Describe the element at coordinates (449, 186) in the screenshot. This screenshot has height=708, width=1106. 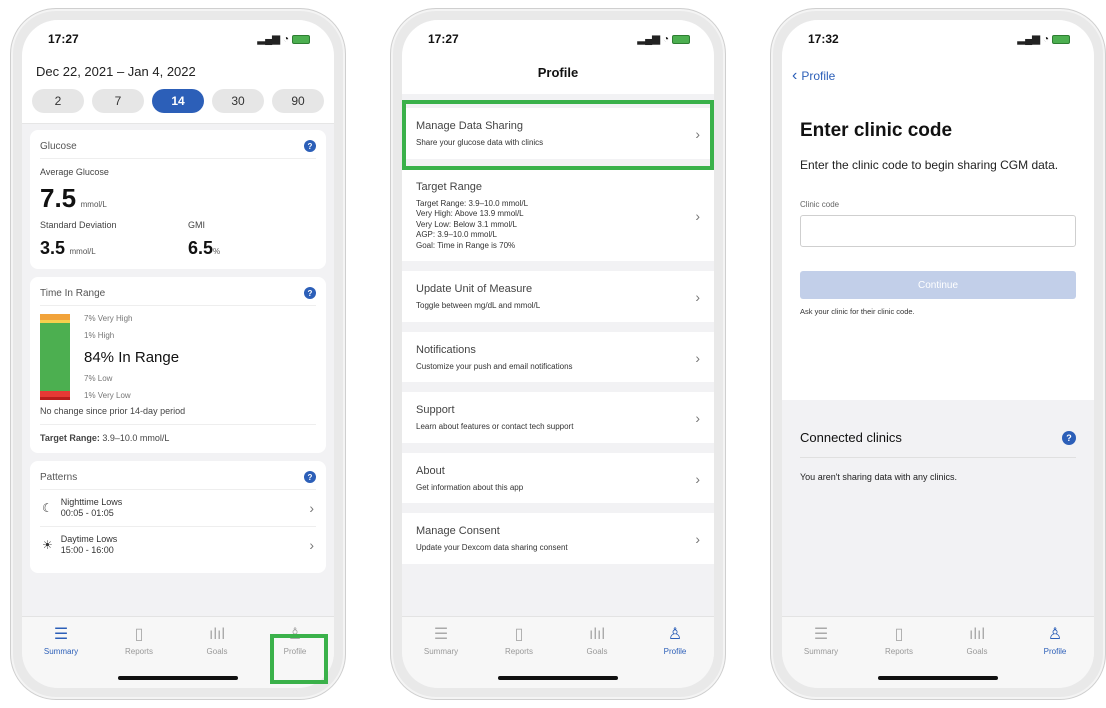
I see `item-title: Target Range` at that location.